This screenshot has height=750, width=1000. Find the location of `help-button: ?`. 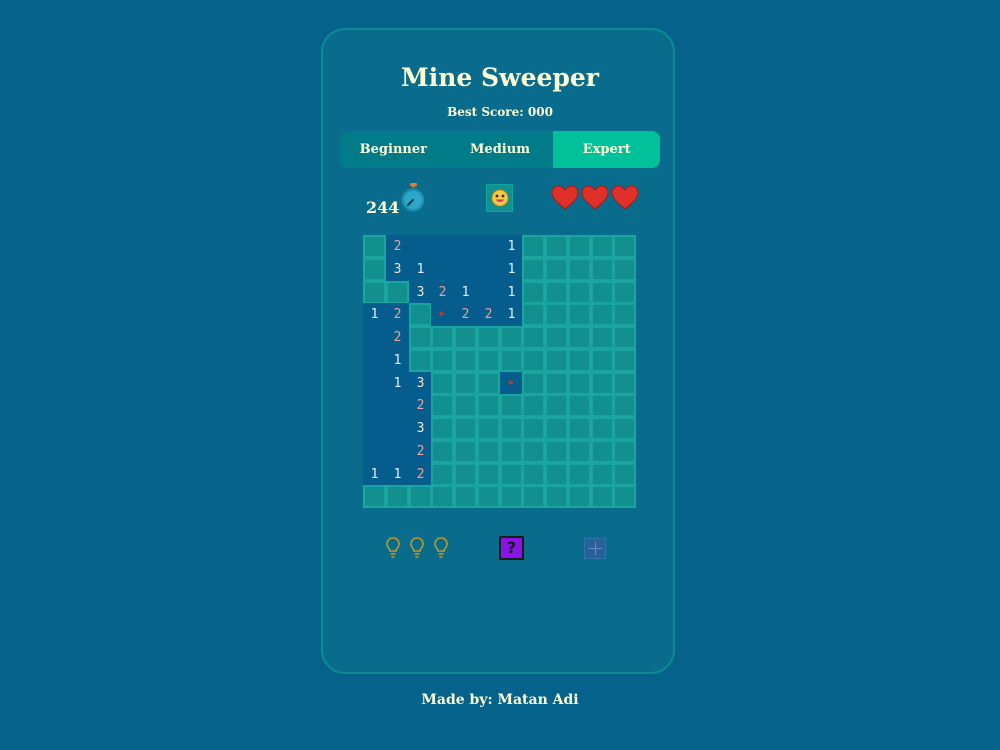

help-button: ? is located at coordinates (511, 548).